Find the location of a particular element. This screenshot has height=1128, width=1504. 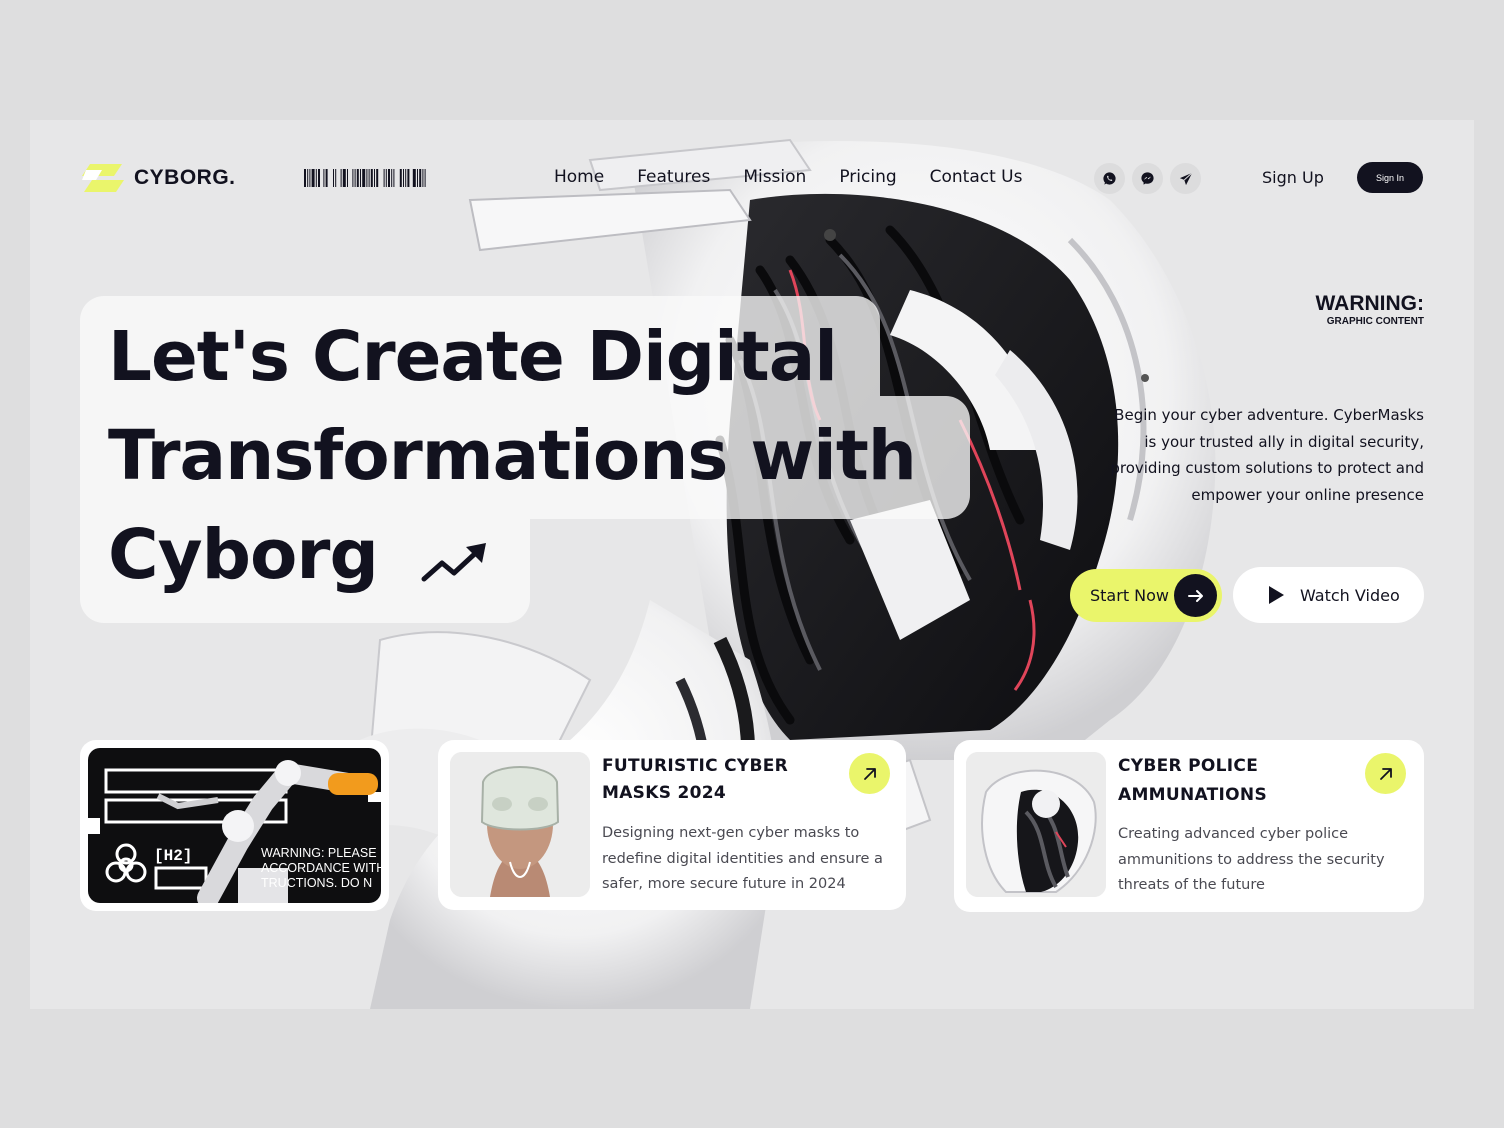

brand-name: CYBORG. is located at coordinates (185, 178).